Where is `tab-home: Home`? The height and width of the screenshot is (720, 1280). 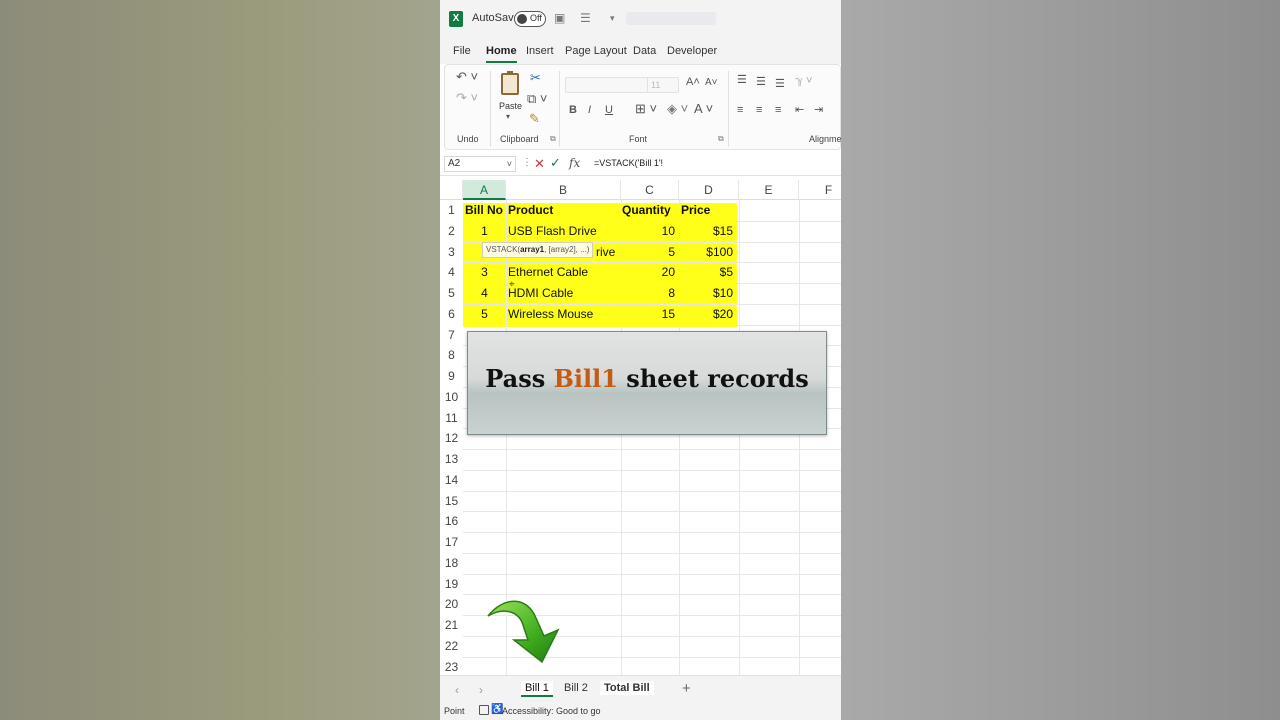 tab-home: Home is located at coordinates (501, 54).